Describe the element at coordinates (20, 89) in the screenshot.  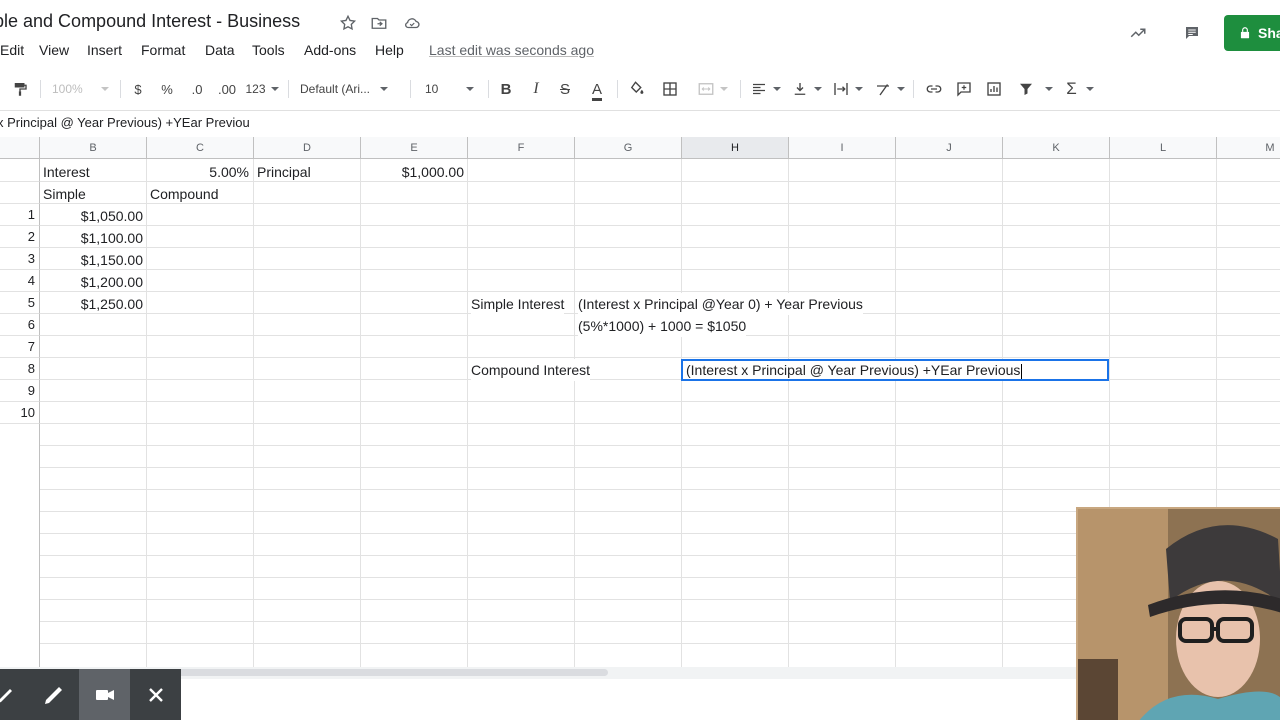
I see `paint-format-icon` at that location.